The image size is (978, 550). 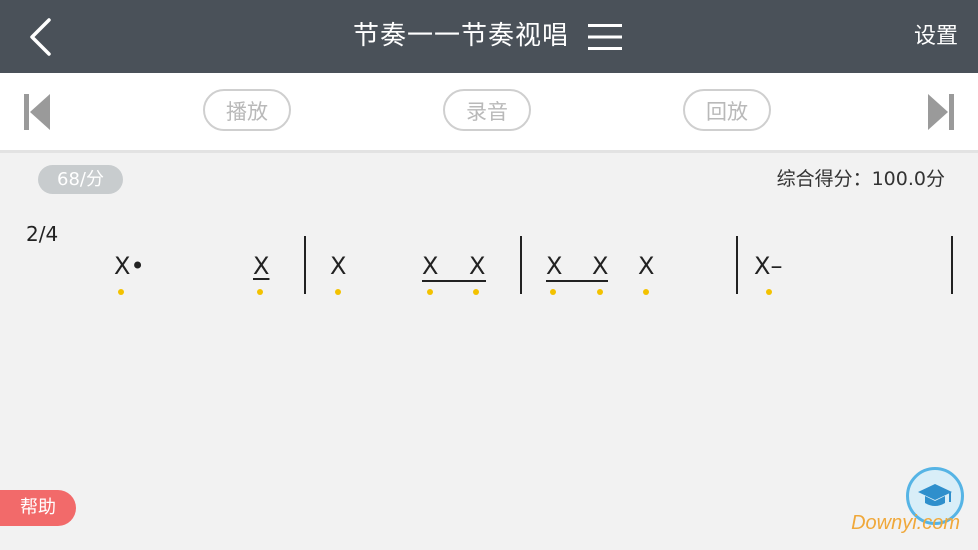 I want to click on replay-button: 回放, so click(x=727, y=110).